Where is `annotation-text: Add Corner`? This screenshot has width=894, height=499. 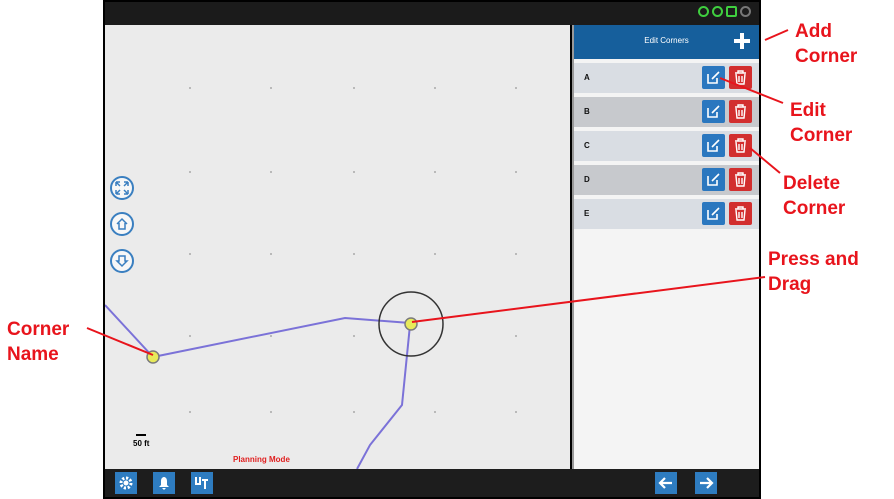
annotation-text: Add Corner is located at coordinates (826, 44).